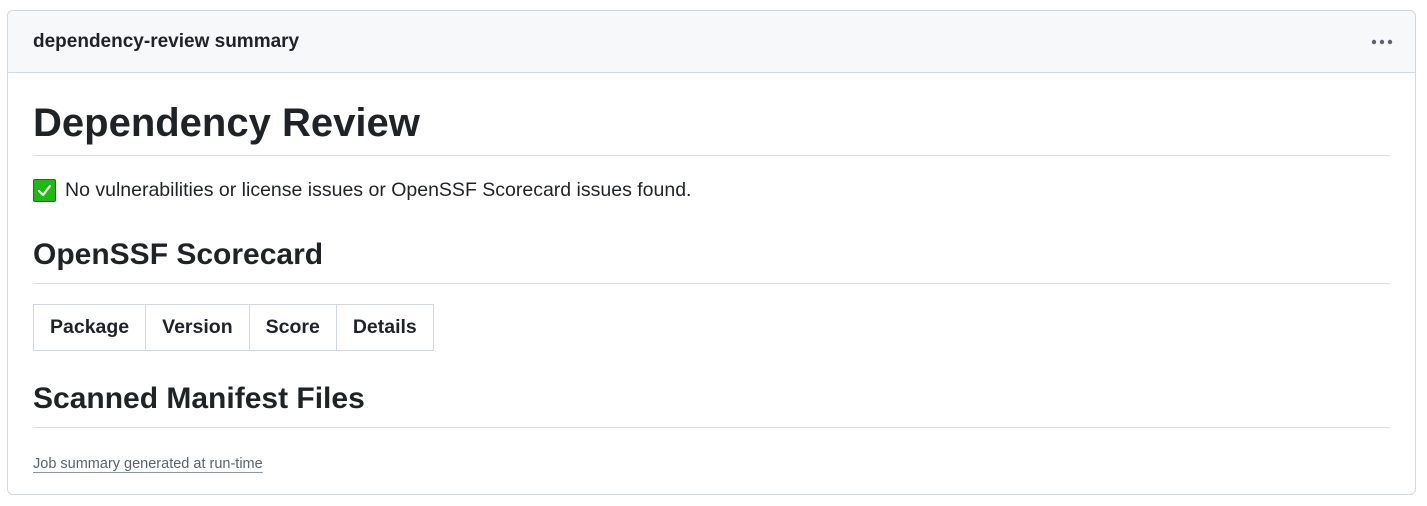 This screenshot has height=506, width=1427. What do you see at coordinates (89, 327) in the screenshot?
I see `column-header-package: Package` at bounding box center [89, 327].